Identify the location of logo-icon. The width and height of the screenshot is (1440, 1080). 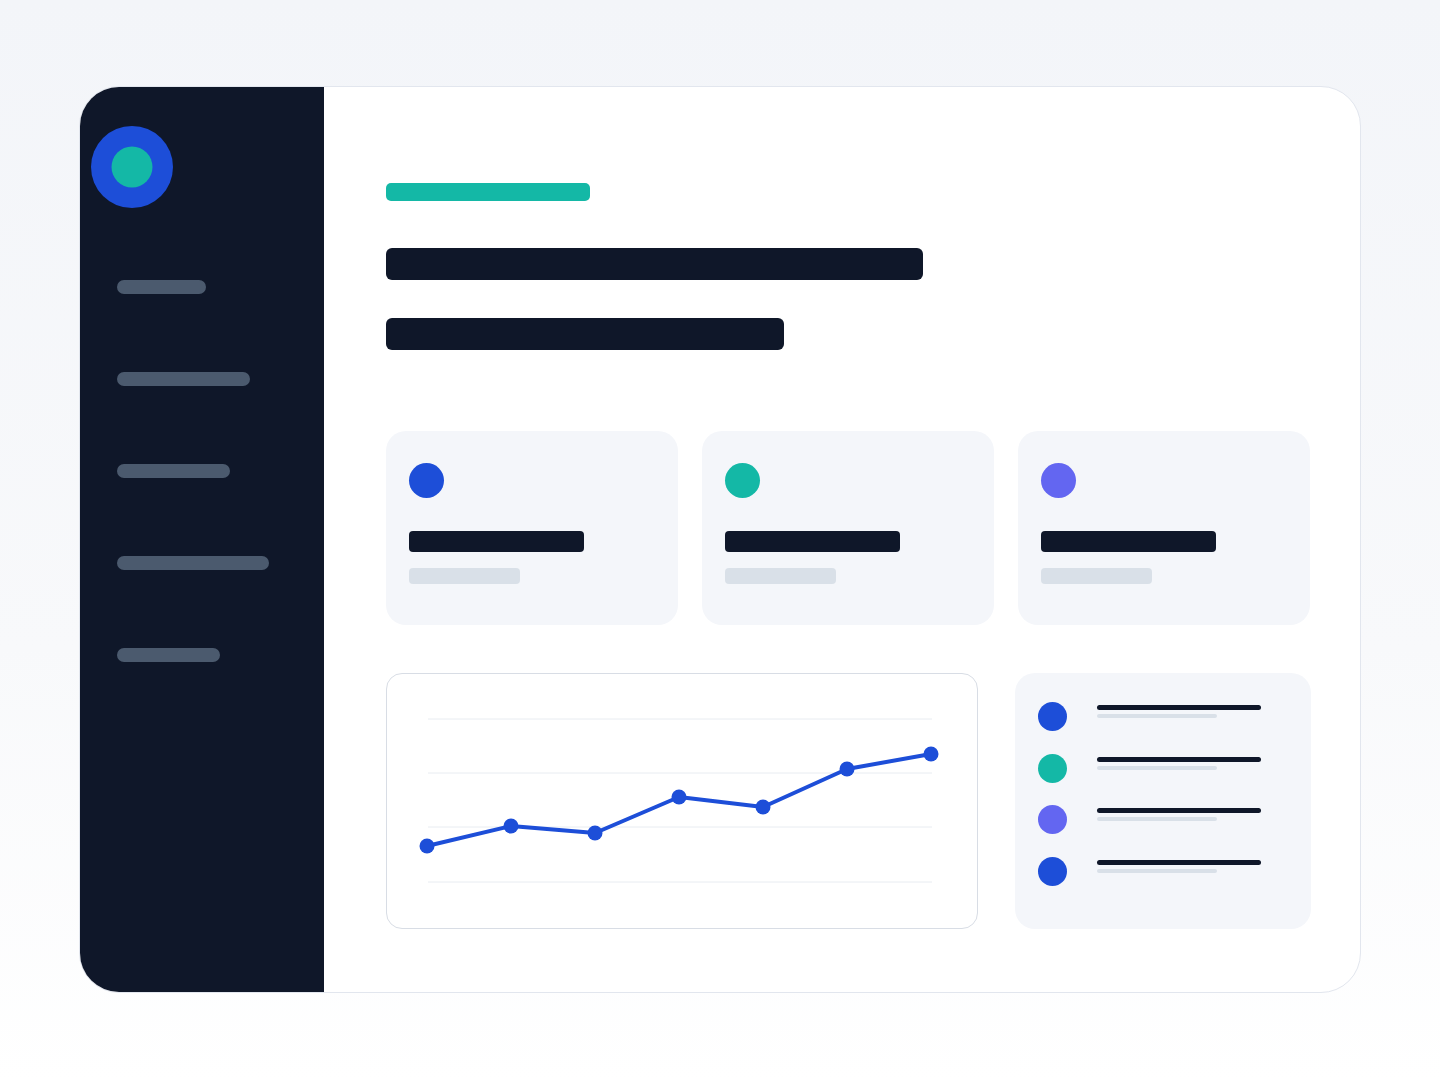
(132, 167).